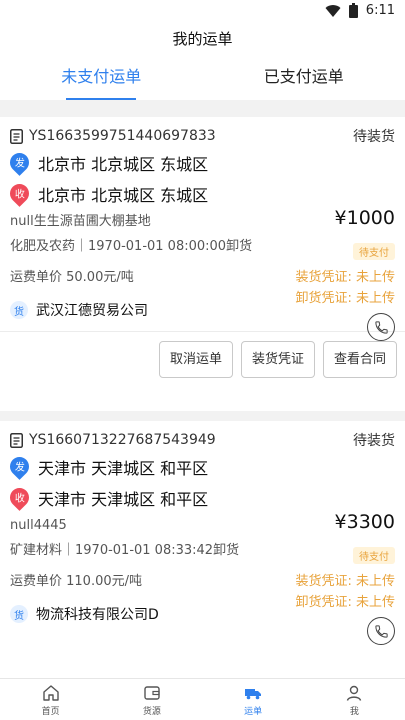 The height and width of the screenshot is (720, 405). I want to click on freight-price: ¥3300, so click(364, 522).